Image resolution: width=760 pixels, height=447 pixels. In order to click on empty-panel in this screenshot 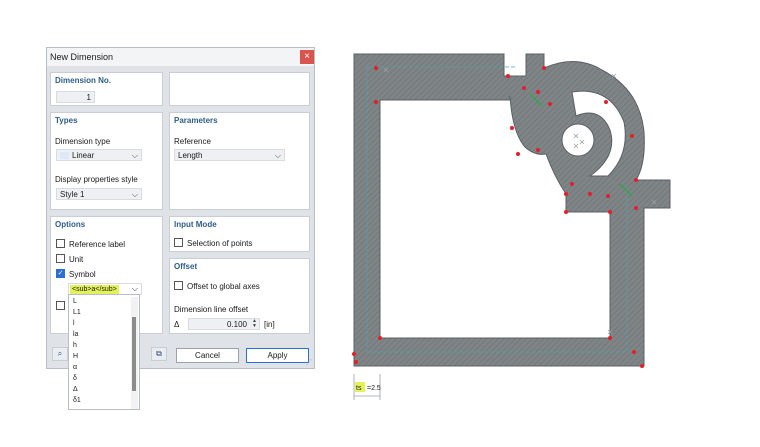, I will do `click(239, 89)`.